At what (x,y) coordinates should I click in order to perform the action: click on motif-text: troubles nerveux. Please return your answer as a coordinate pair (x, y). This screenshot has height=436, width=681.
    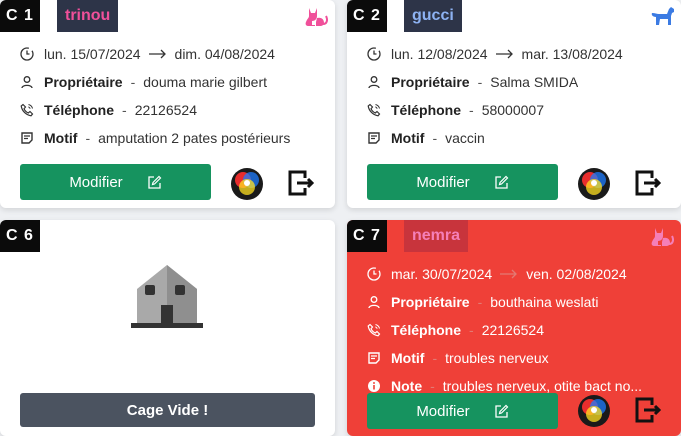
    Looking at the image, I should click on (497, 358).